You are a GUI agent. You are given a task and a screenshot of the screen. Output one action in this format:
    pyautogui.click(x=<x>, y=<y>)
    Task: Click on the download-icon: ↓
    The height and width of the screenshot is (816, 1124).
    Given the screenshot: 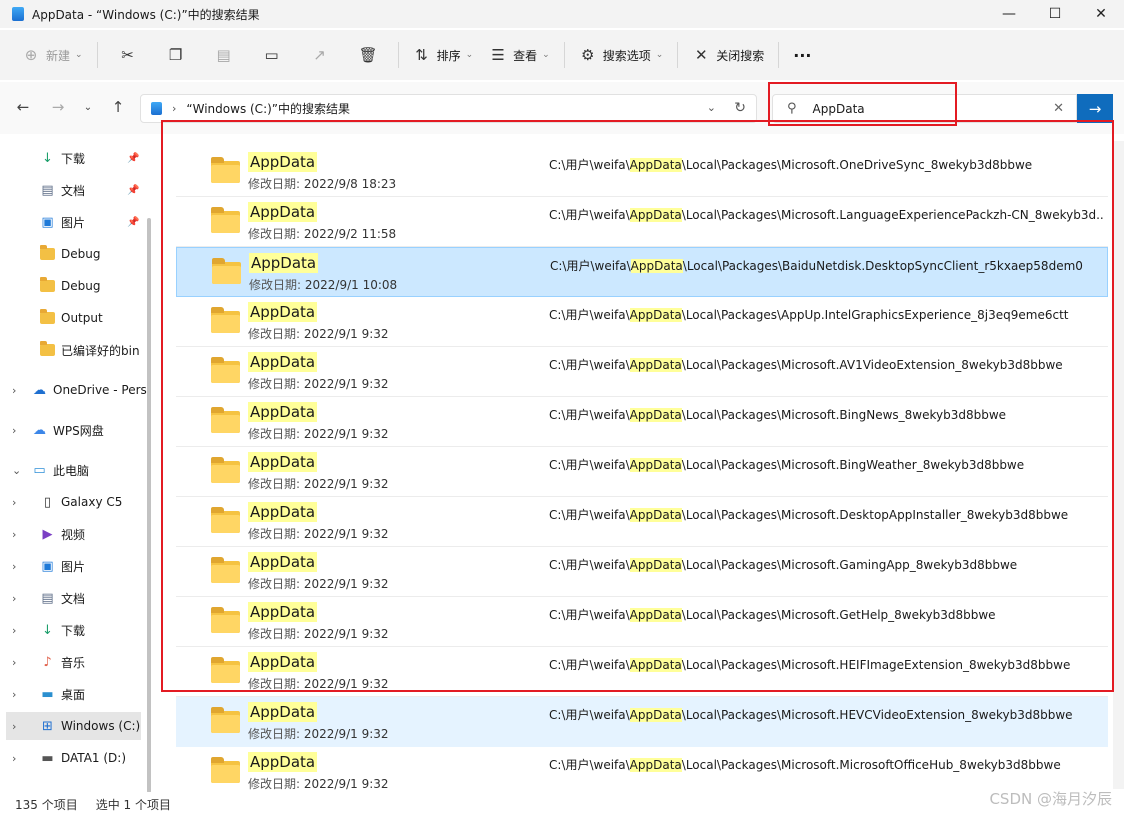 What is the action you would take?
    pyautogui.click(x=47, y=158)
    